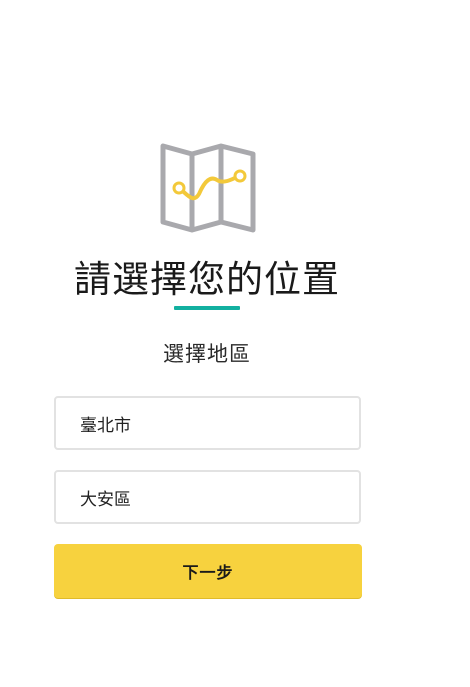  What do you see at coordinates (207, 279) in the screenshot?
I see `page-title: 請選擇您的位置` at bounding box center [207, 279].